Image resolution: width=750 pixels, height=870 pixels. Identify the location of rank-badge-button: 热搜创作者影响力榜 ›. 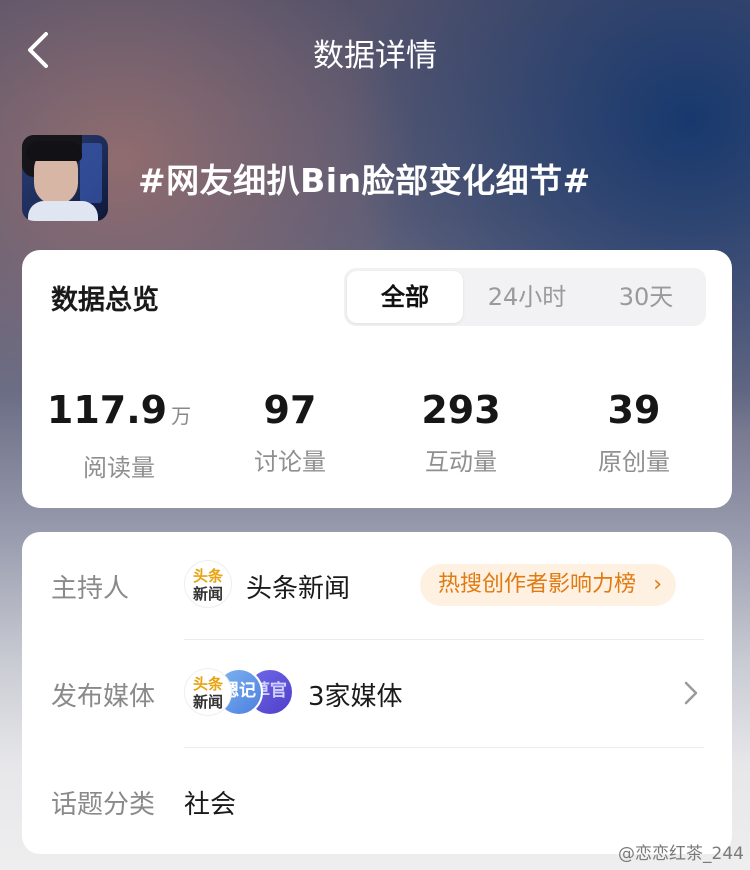
(548, 585).